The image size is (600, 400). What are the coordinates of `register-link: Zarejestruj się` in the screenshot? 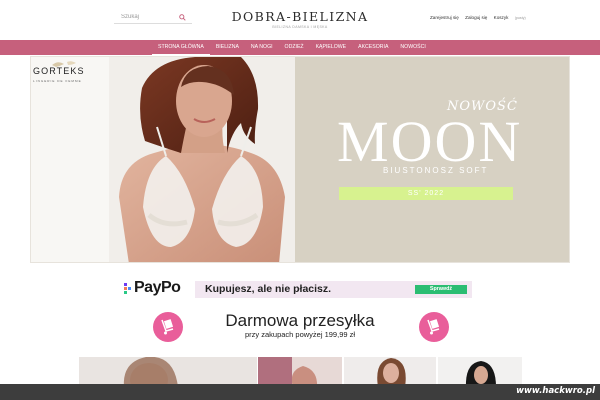 It's located at (444, 17).